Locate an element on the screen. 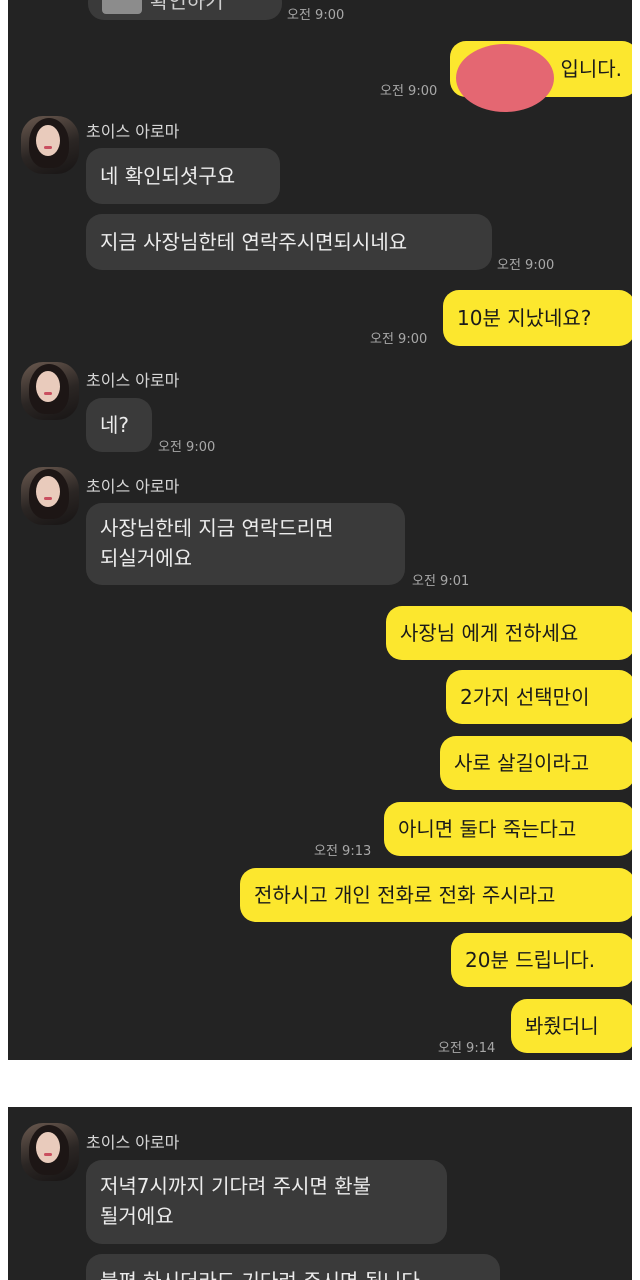  message-text: 사로 살길이라고 is located at coordinates (522, 763).